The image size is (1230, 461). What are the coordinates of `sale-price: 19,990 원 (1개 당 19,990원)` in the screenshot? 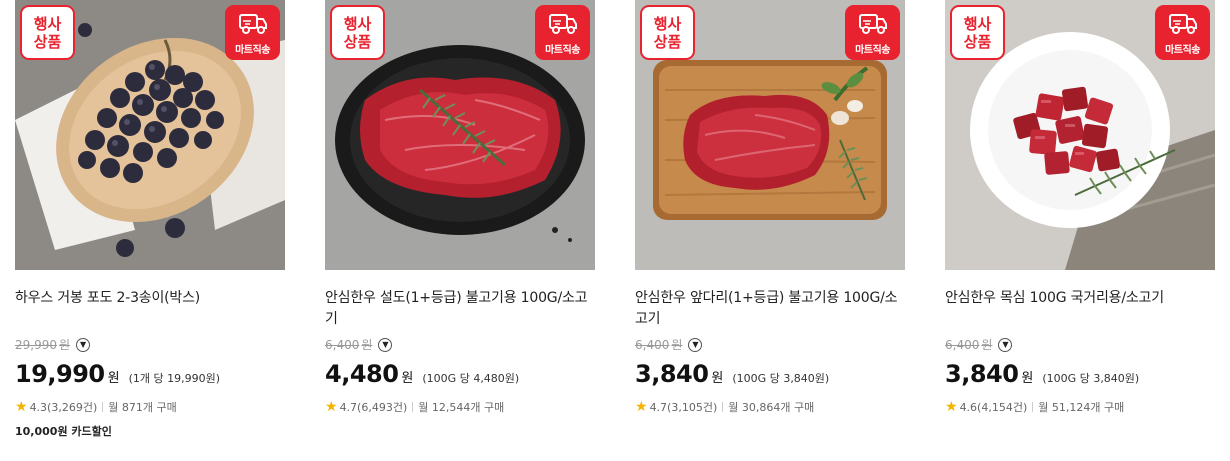 It's located at (118, 374).